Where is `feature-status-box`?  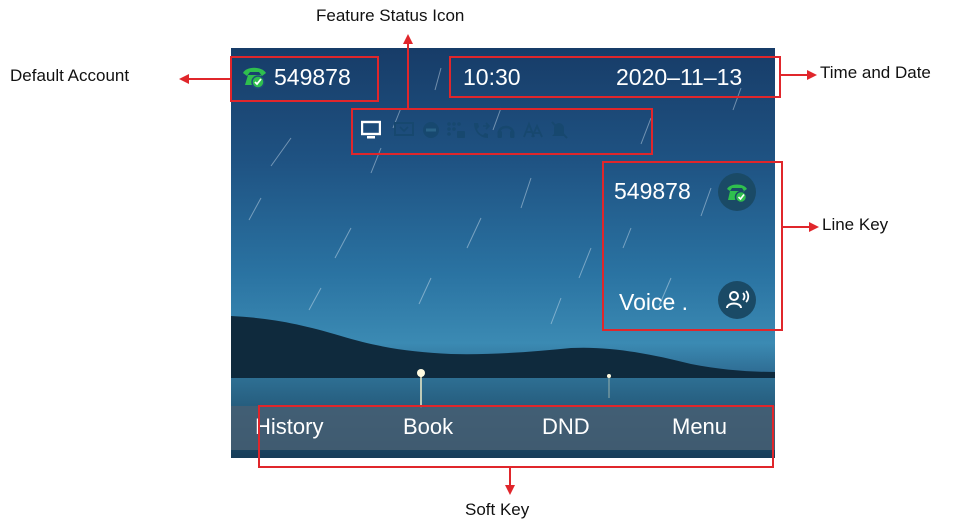
feature-status-box is located at coordinates (502, 131).